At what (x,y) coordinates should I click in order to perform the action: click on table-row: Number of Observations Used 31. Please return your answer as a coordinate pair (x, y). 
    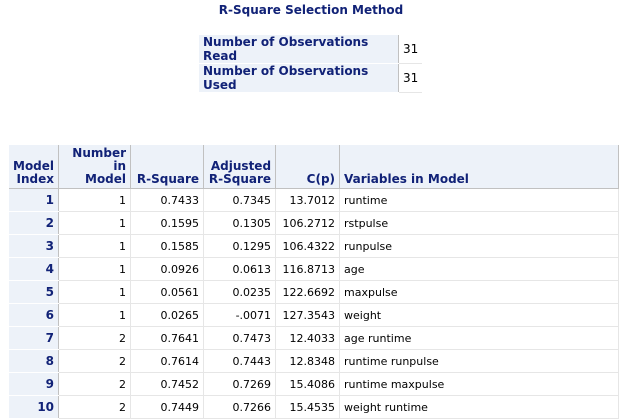
    Looking at the image, I should click on (311, 78).